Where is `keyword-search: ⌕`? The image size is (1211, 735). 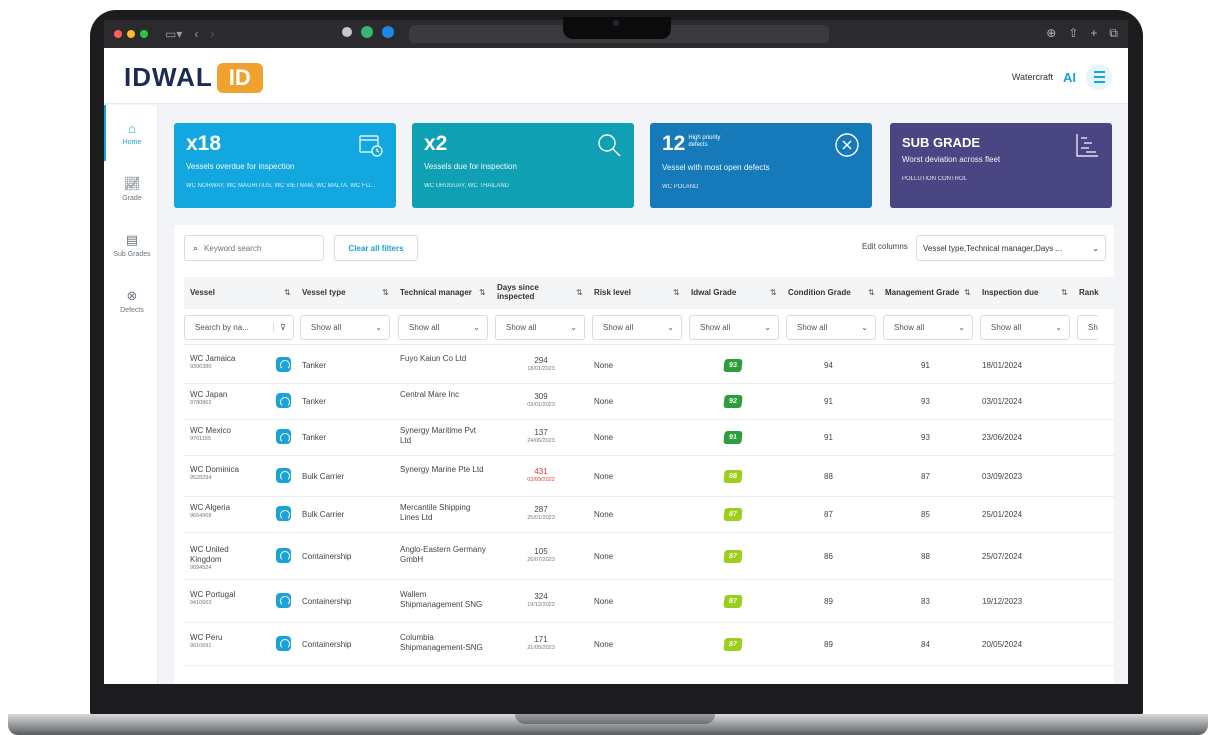
keyword-search: ⌕ is located at coordinates (254, 248).